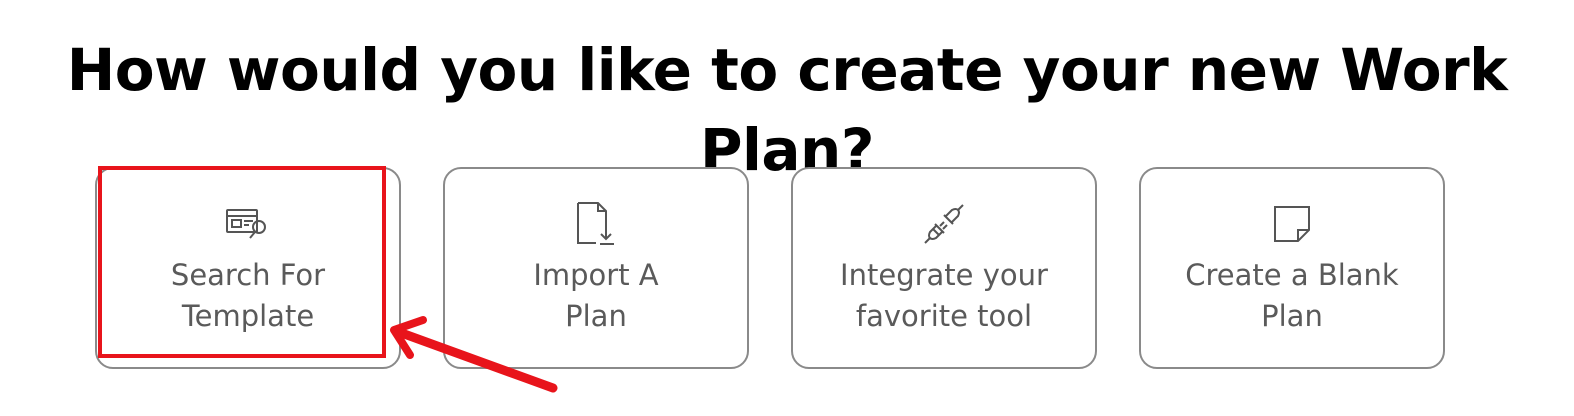  I want to click on search-for-template-card: Search For Template, so click(248, 268).